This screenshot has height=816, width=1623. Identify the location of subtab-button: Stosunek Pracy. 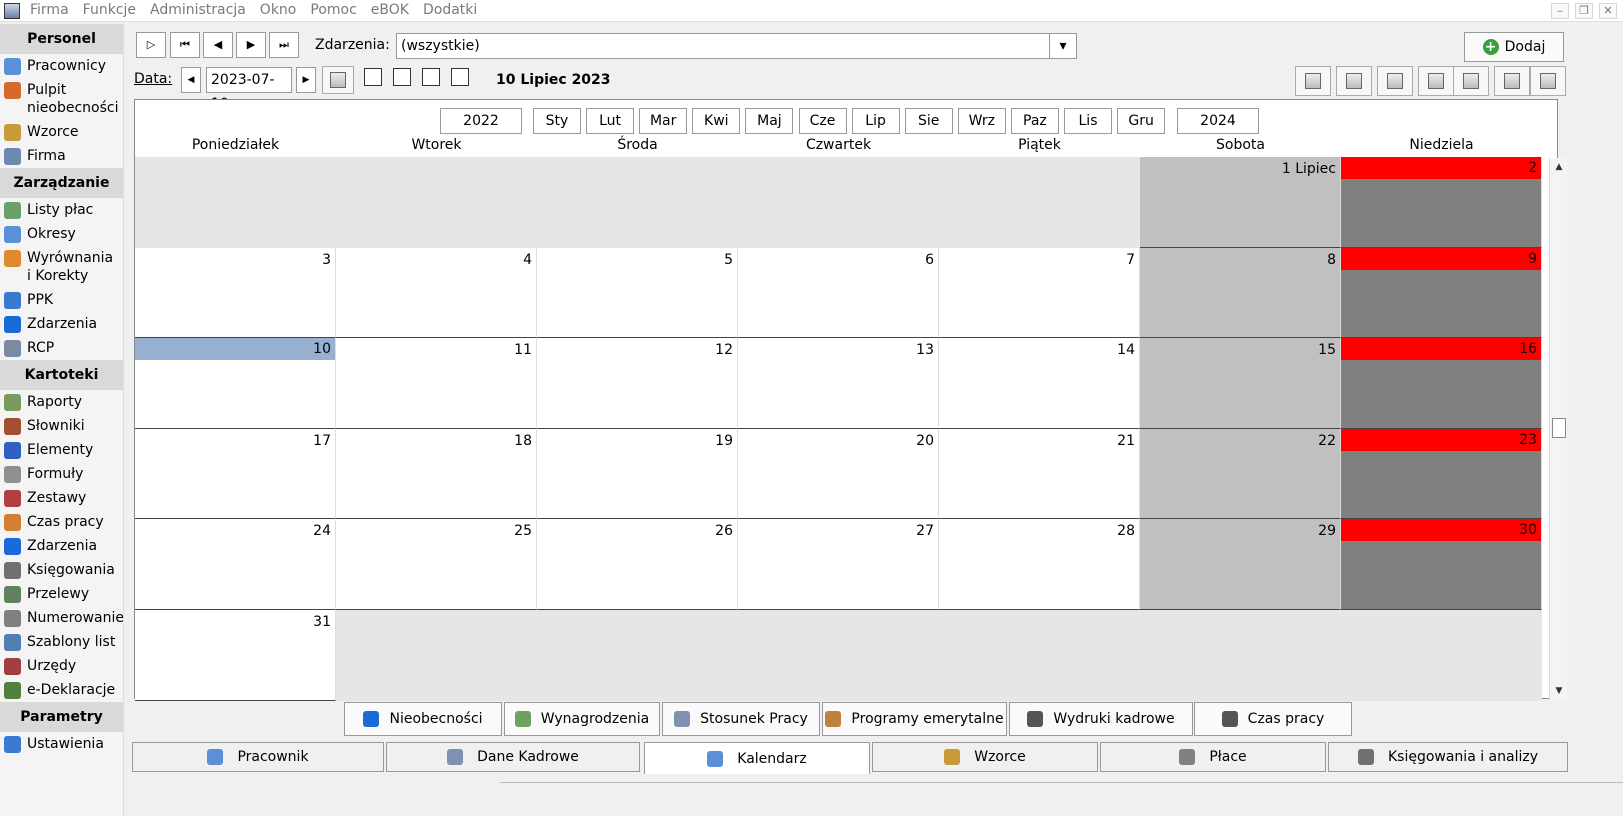
(741, 719).